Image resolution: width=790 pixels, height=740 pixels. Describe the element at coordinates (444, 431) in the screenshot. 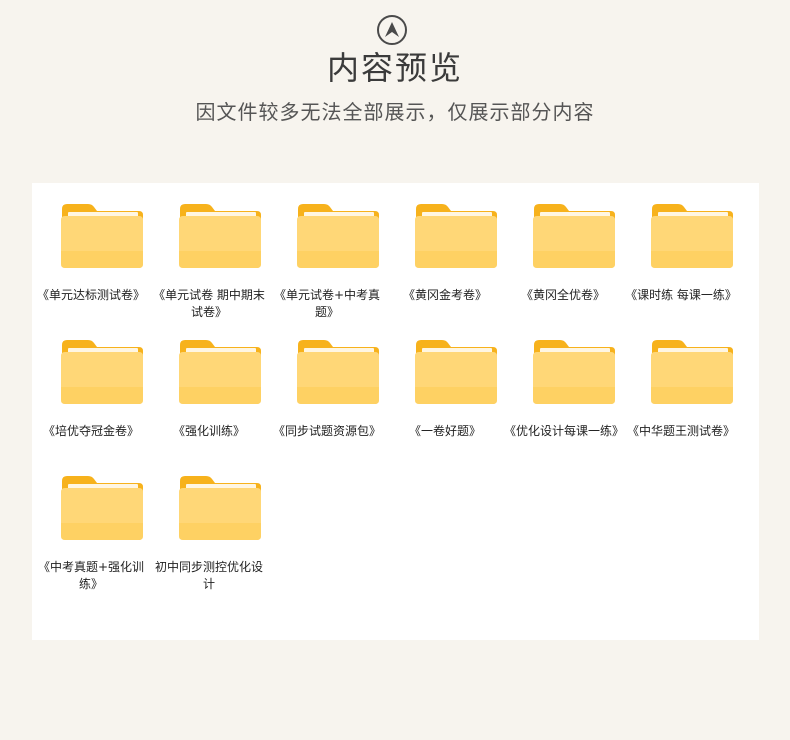

I see `folder-label: 《一卷好题》` at that location.